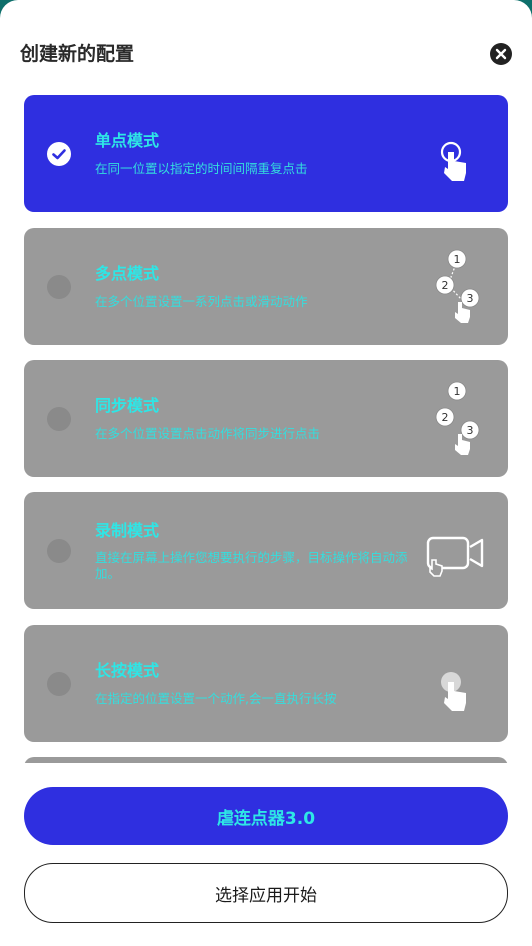 This screenshot has height=946, width=532. Describe the element at coordinates (455, 556) in the screenshot. I see `record-icon` at that location.